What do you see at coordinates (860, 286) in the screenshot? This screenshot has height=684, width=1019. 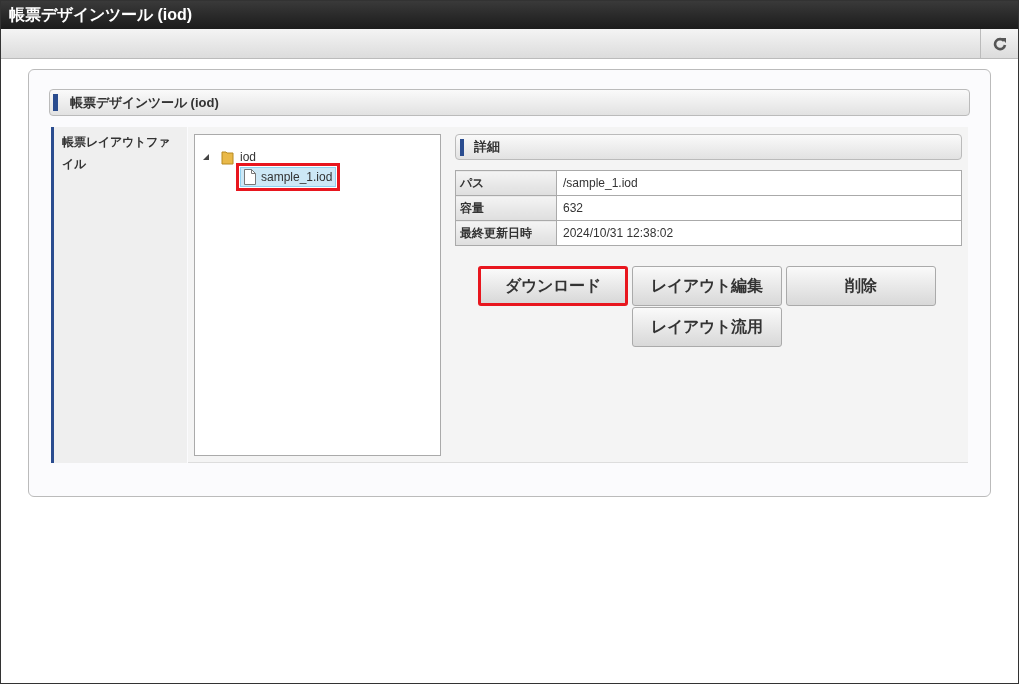 I see `action-button: 削除` at bounding box center [860, 286].